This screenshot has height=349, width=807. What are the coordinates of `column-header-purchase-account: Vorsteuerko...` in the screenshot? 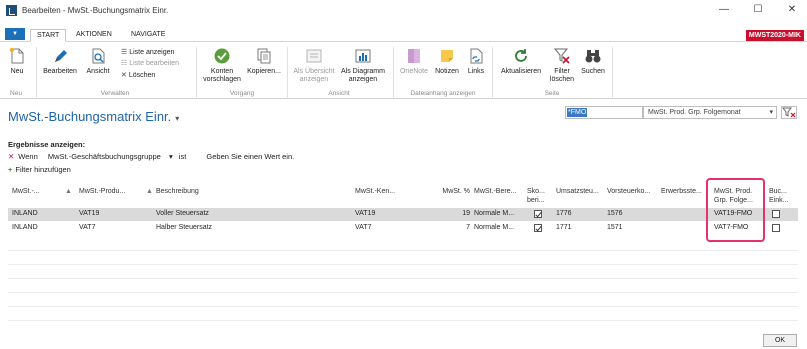 It's located at (628, 191).